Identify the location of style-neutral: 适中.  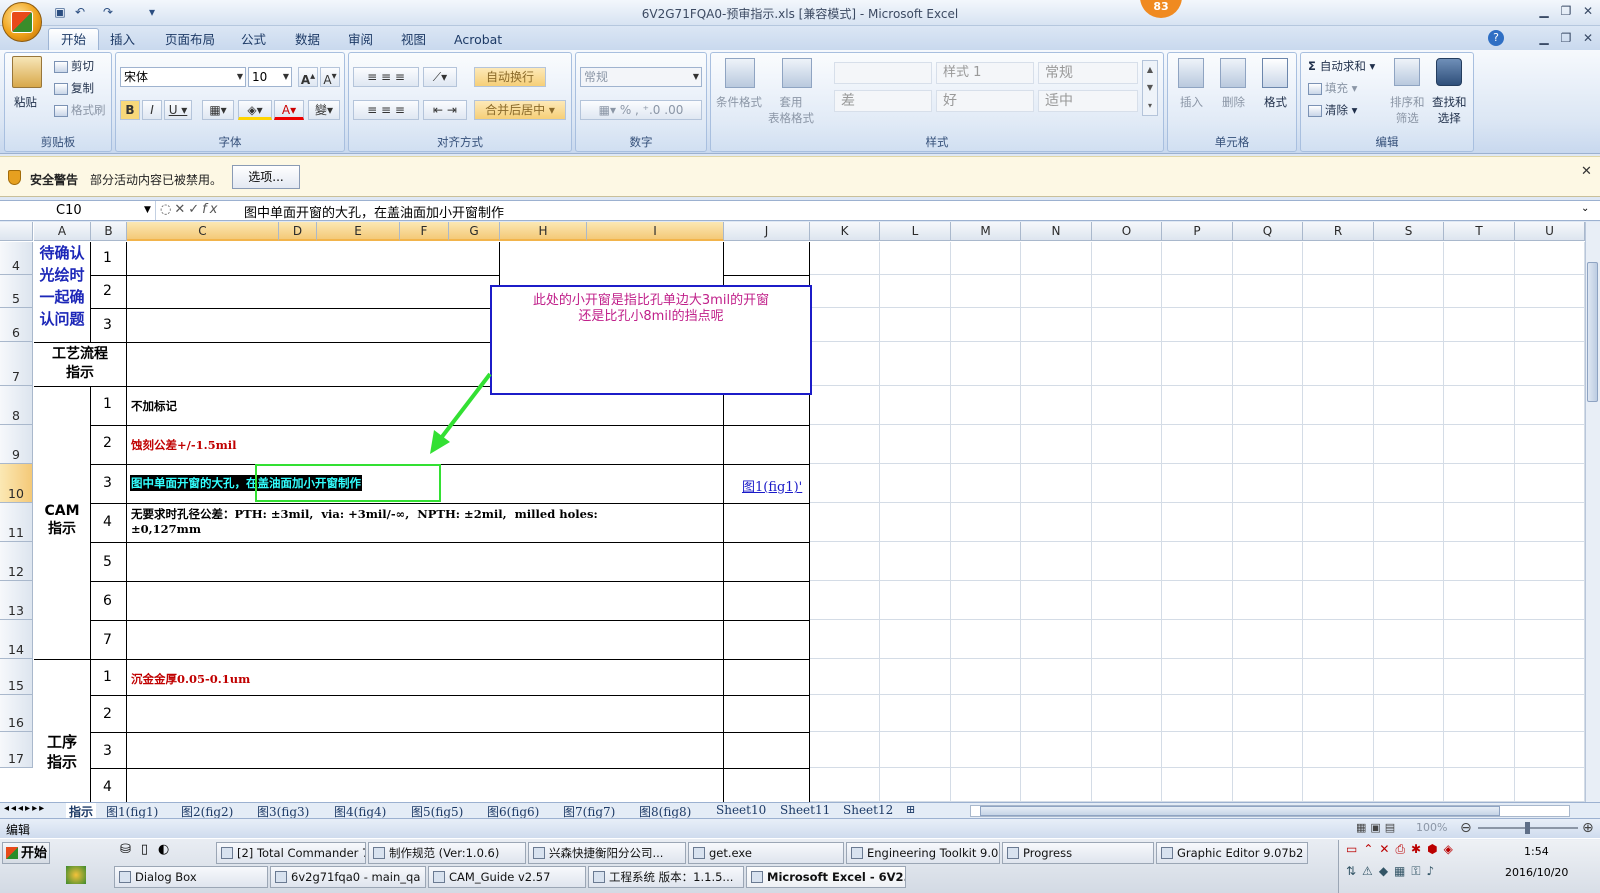
(1088, 101).